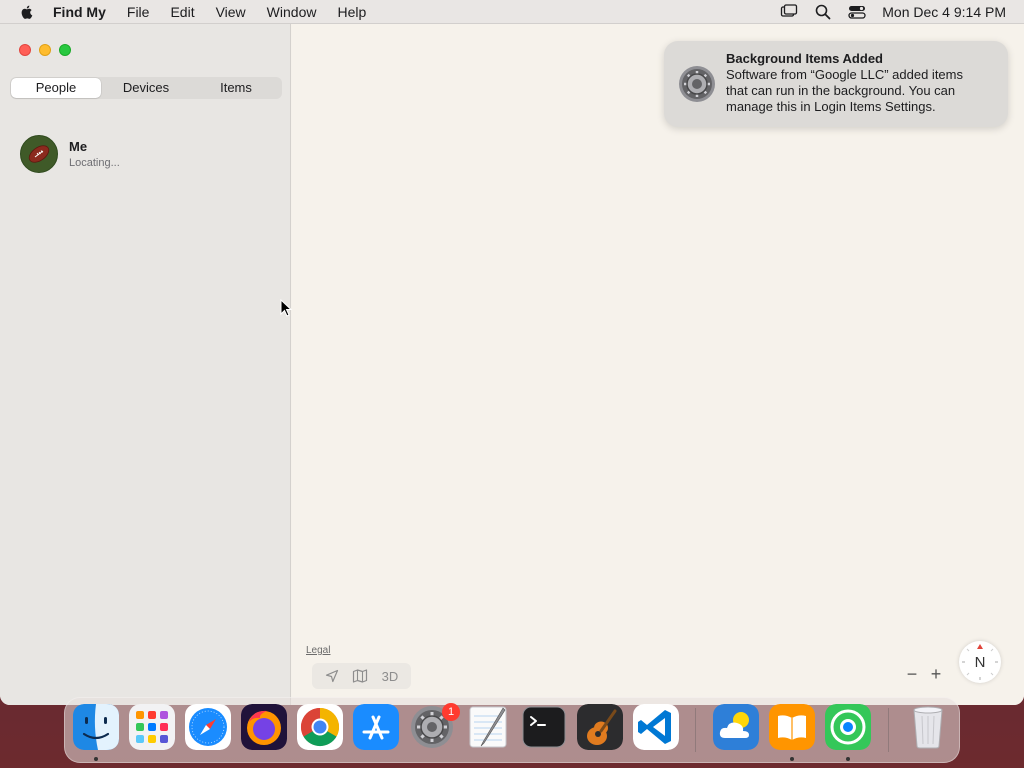  I want to click on avatar, so click(39, 154).